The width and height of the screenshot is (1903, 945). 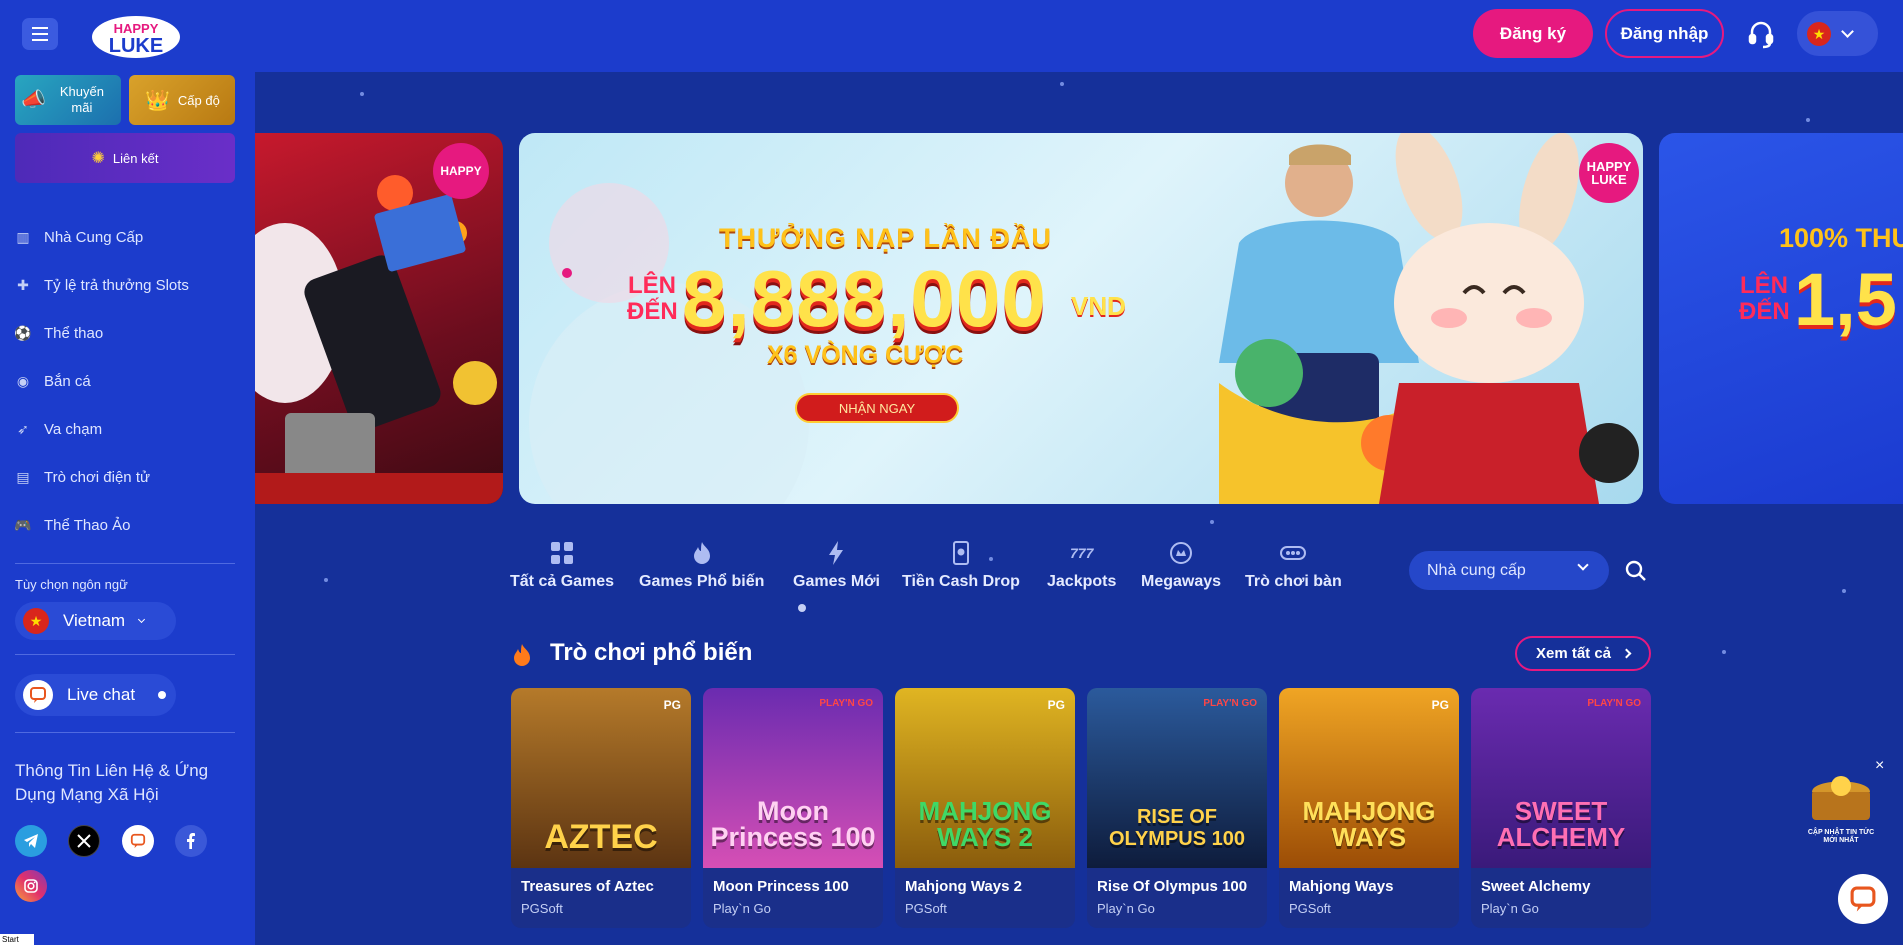 What do you see at coordinates (836, 569) in the screenshot?
I see `tab-new-games: Games Mới` at bounding box center [836, 569].